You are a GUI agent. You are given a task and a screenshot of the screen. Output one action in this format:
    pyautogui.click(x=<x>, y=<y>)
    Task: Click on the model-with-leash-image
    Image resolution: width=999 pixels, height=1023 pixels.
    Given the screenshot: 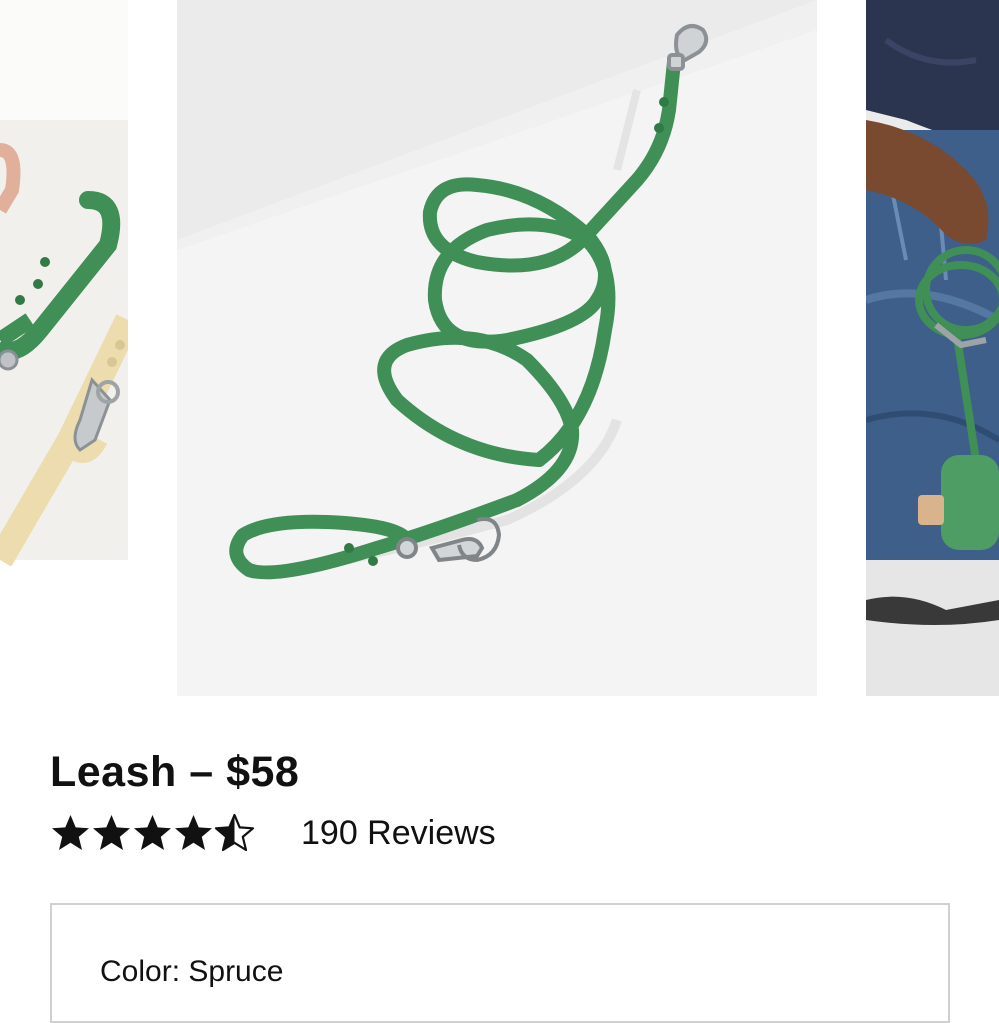 What is the action you would take?
    pyautogui.click(x=932, y=348)
    